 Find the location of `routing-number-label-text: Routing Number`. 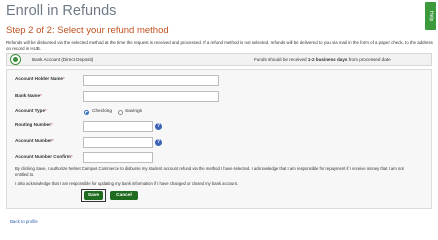

routing-number-label-text: Routing Number is located at coordinates (33, 124).